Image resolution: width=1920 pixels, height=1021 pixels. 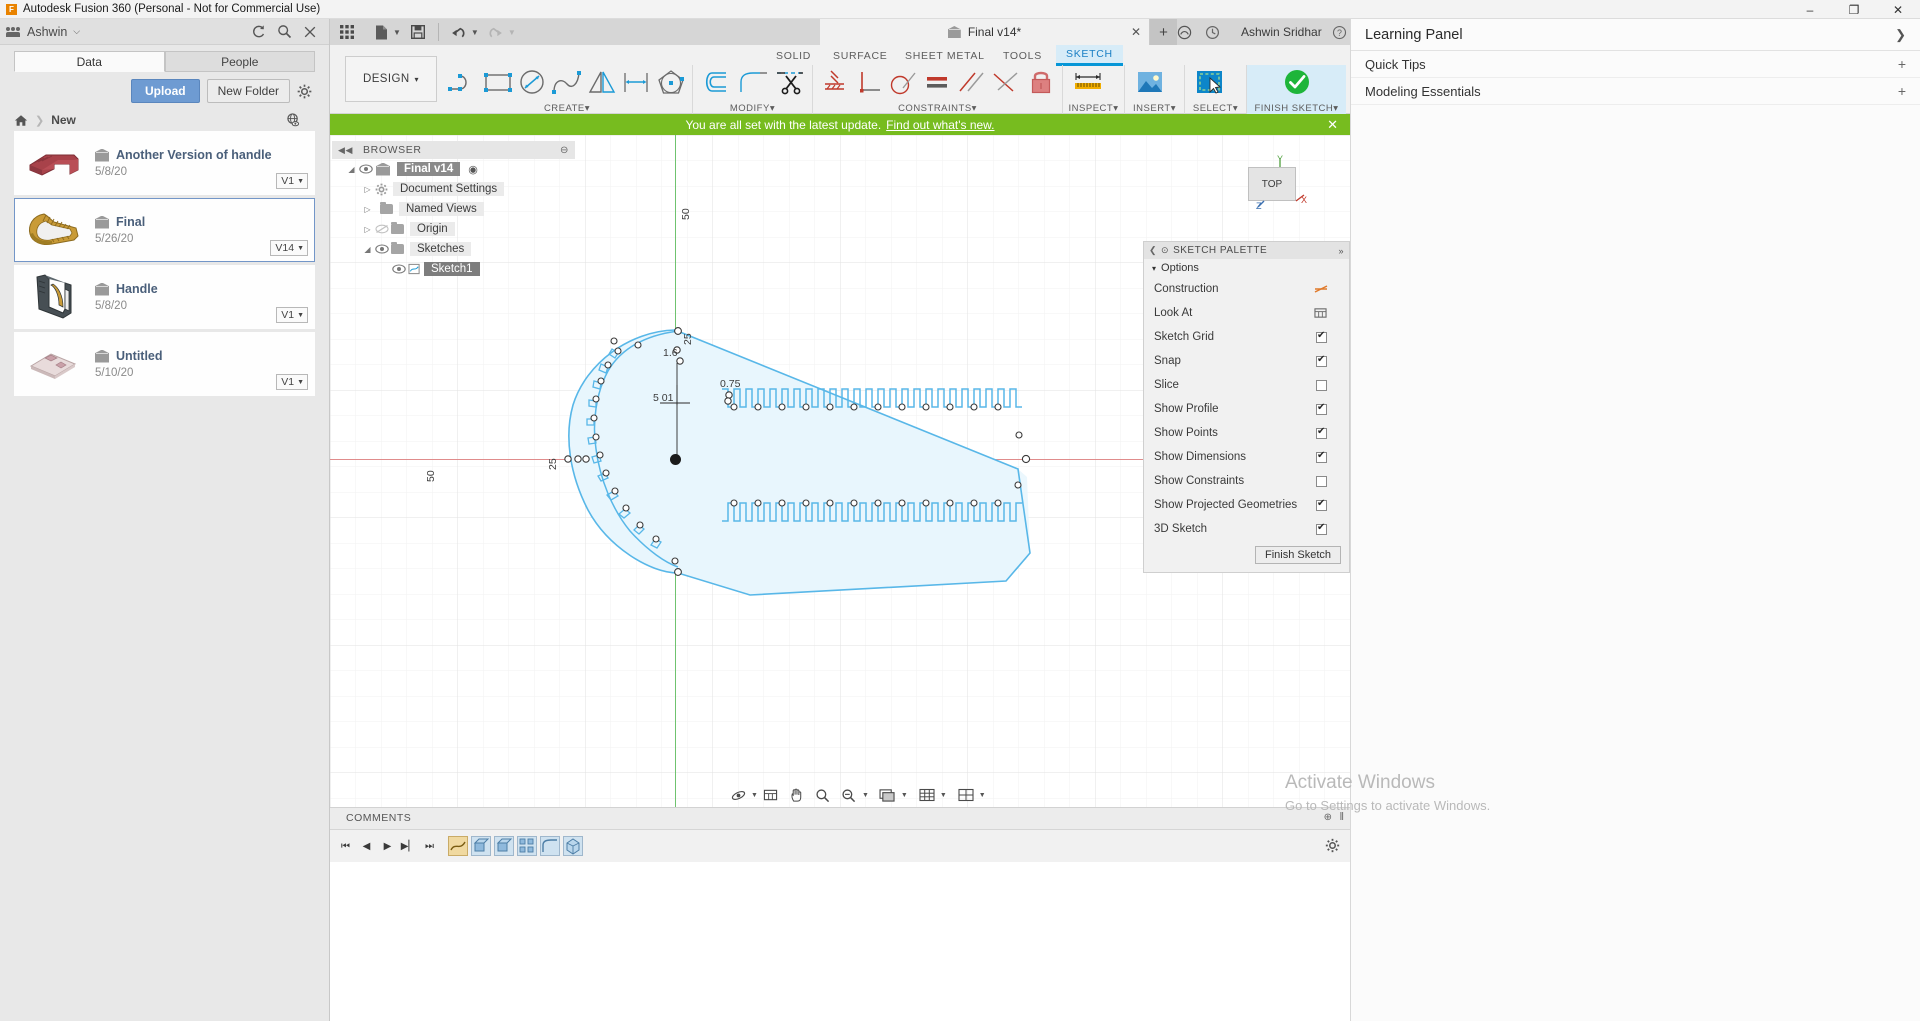 What do you see at coordinates (1136, 32) in the screenshot?
I see `close-document-tab-icon: ✕` at bounding box center [1136, 32].